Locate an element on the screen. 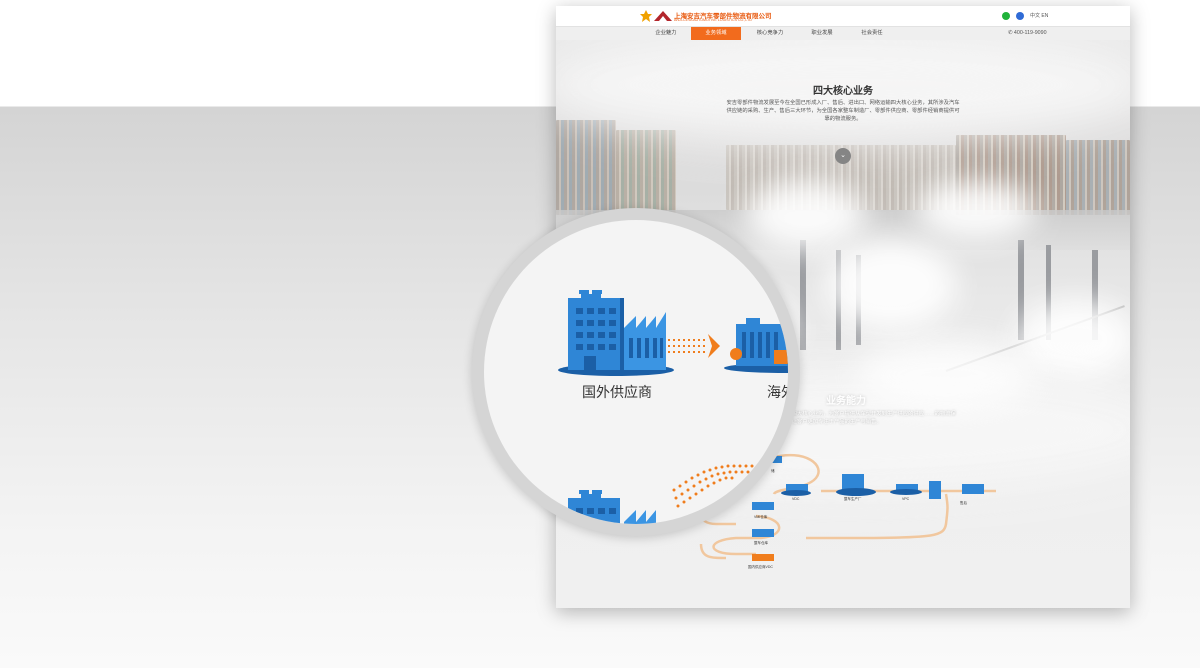 The image size is (1200, 668). diagram-label-plant: 整车生产厂 is located at coordinates (853, 498).